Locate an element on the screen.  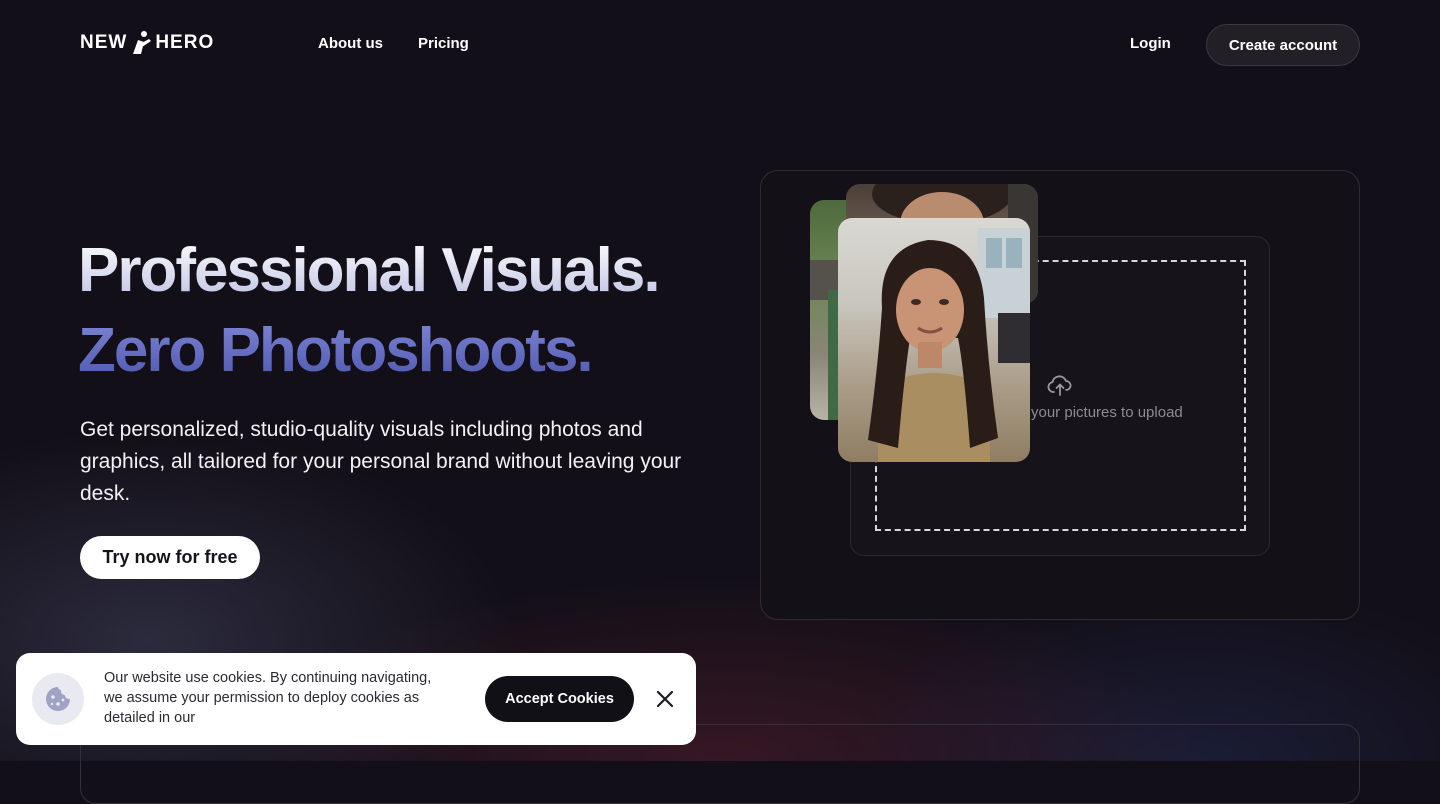
cookie-icon is located at coordinates (58, 699).